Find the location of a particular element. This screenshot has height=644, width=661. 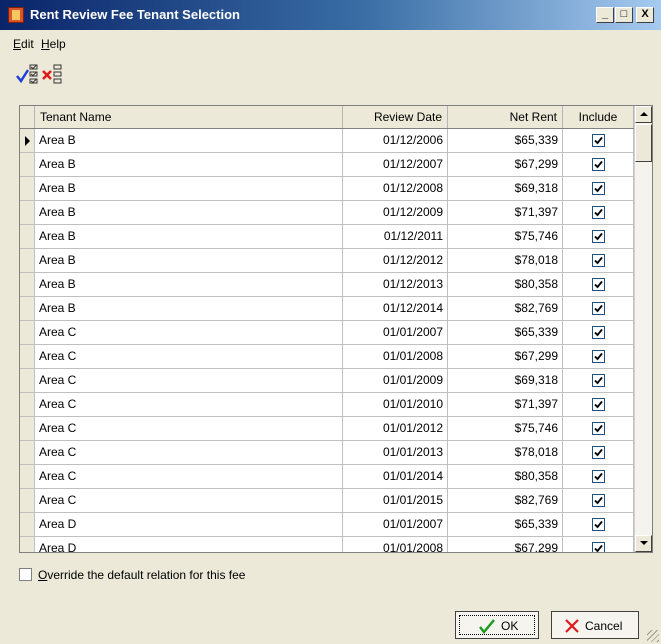

table-row: Area B 01/12/2007 $67,299 is located at coordinates (327, 165).